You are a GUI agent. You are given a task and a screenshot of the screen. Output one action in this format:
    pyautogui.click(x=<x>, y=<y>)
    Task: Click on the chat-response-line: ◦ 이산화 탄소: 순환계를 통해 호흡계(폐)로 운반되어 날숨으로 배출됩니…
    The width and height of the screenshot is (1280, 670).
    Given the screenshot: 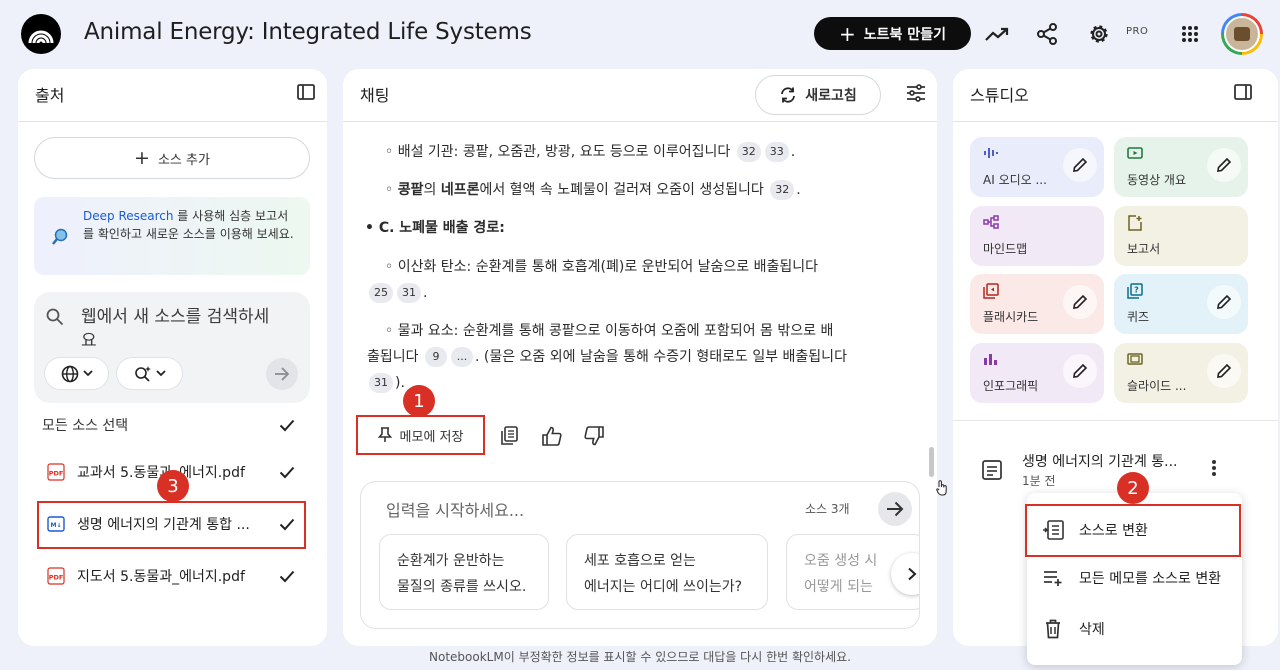 What is the action you would take?
    pyautogui.click(x=602, y=267)
    